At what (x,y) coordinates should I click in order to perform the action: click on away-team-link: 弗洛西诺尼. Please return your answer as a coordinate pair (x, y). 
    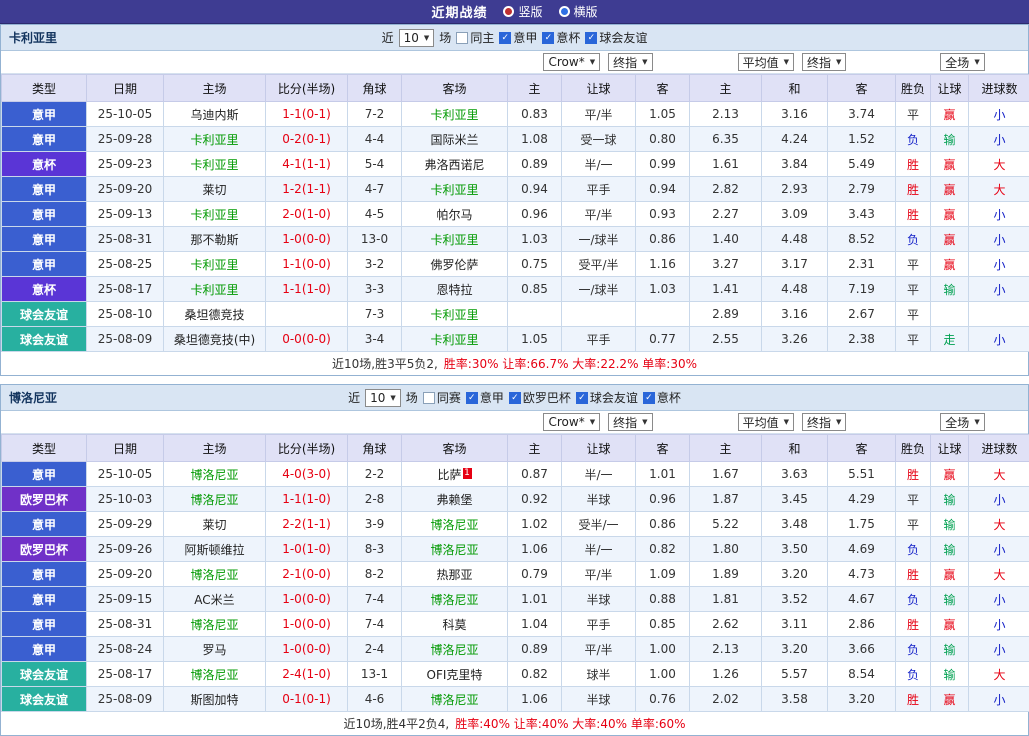
    Looking at the image, I should click on (454, 165).